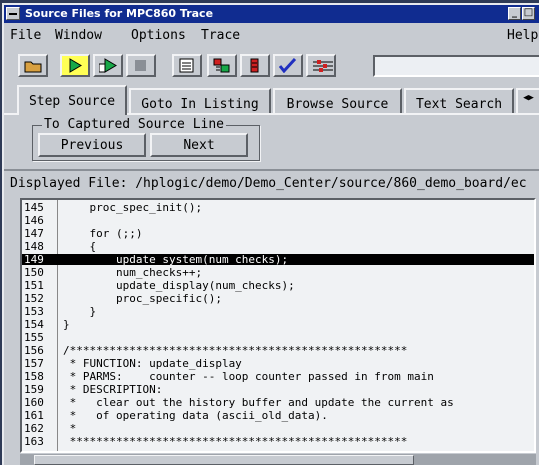 The width and height of the screenshot is (539, 465). Describe the element at coordinates (195, 415) in the screenshot. I see `line-text: * of operating data (ascii_old_data).` at that location.